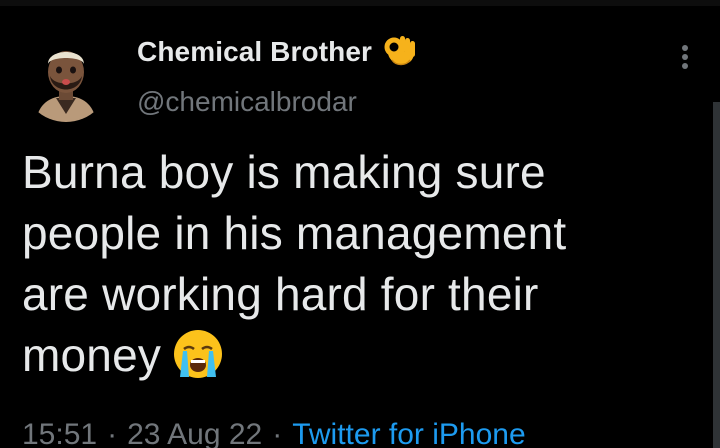 This screenshot has height=448, width=720. I want to click on author-name-row: Chemical Brother, so click(277, 52).